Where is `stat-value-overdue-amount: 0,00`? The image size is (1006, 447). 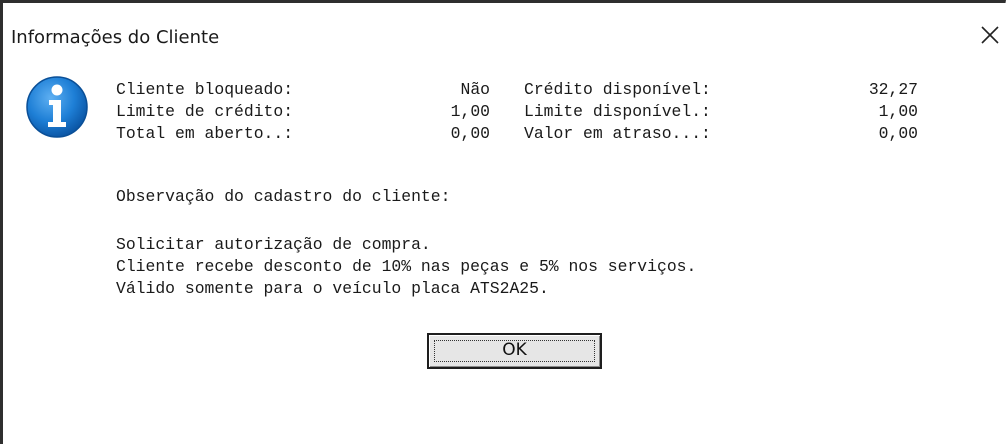 stat-value-overdue-amount: 0,00 is located at coordinates (898, 133).